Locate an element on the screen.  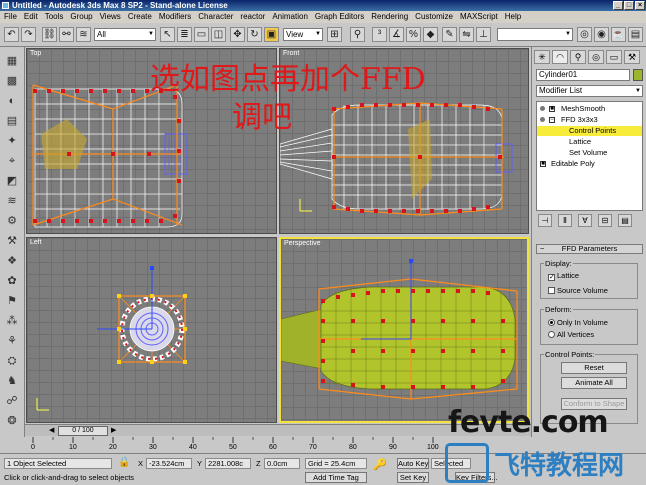
lattice-checkbox: ✓ Lattice is located at coordinates (563, 276).